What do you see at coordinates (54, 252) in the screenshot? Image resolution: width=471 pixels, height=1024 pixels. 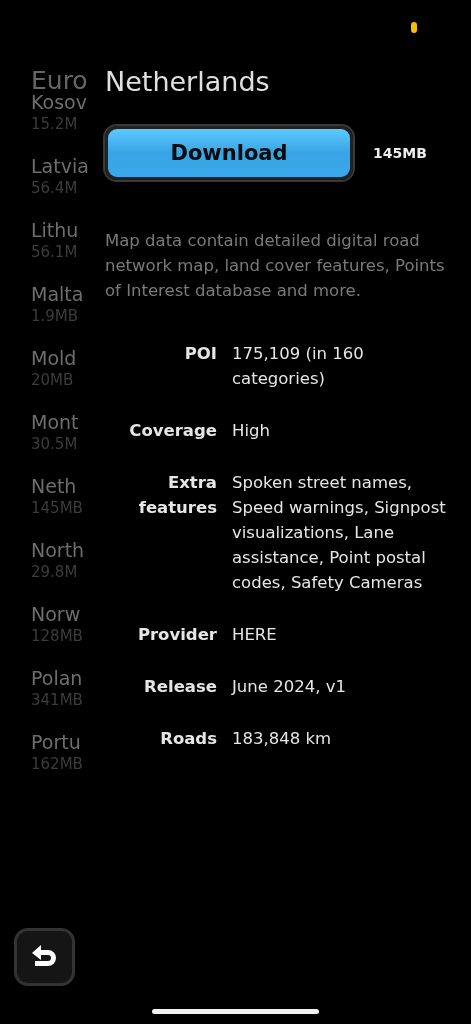 I see `country-size: 56.1M` at bounding box center [54, 252].